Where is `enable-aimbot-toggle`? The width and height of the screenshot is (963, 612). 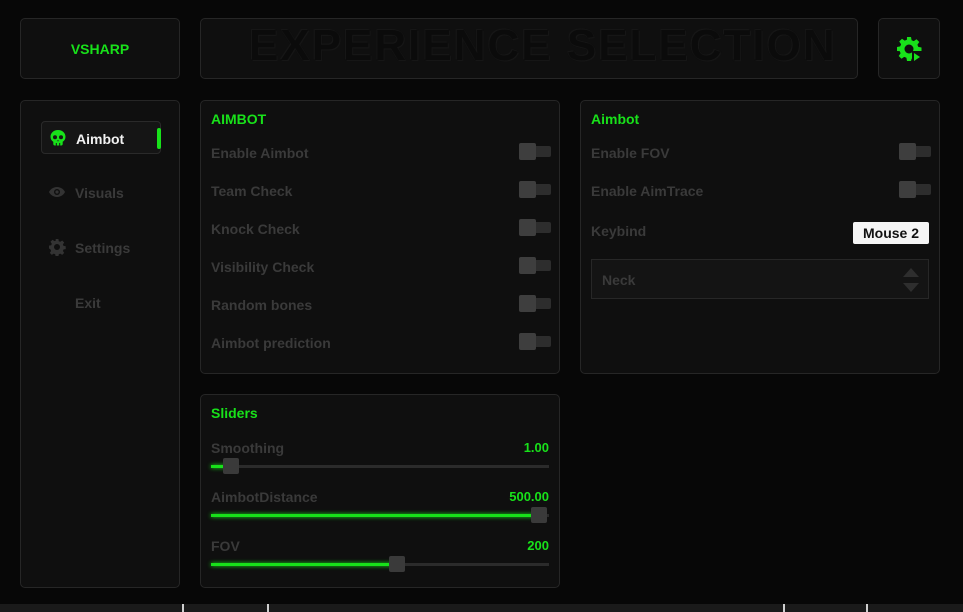
enable-aimbot-toggle is located at coordinates (535, 151).